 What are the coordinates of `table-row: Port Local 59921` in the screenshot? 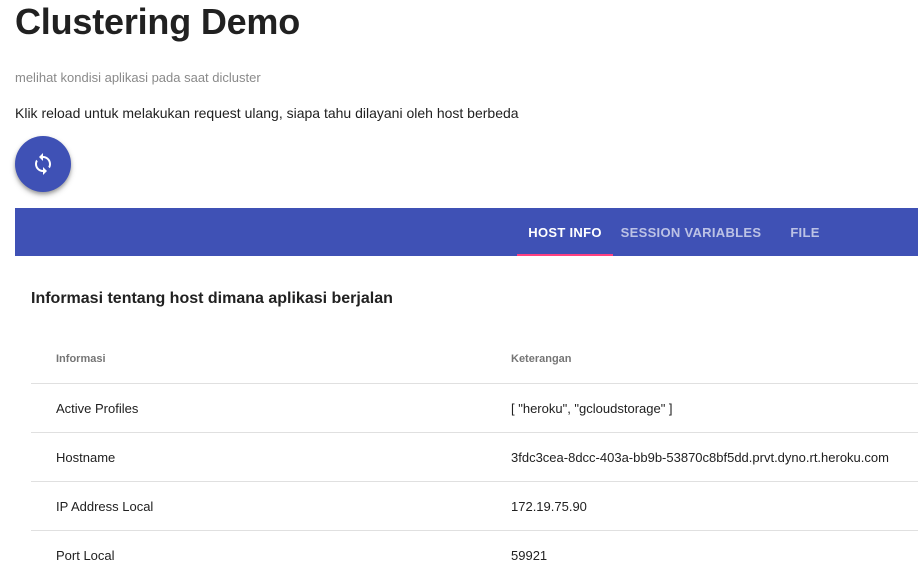 It's located at (474, 554).